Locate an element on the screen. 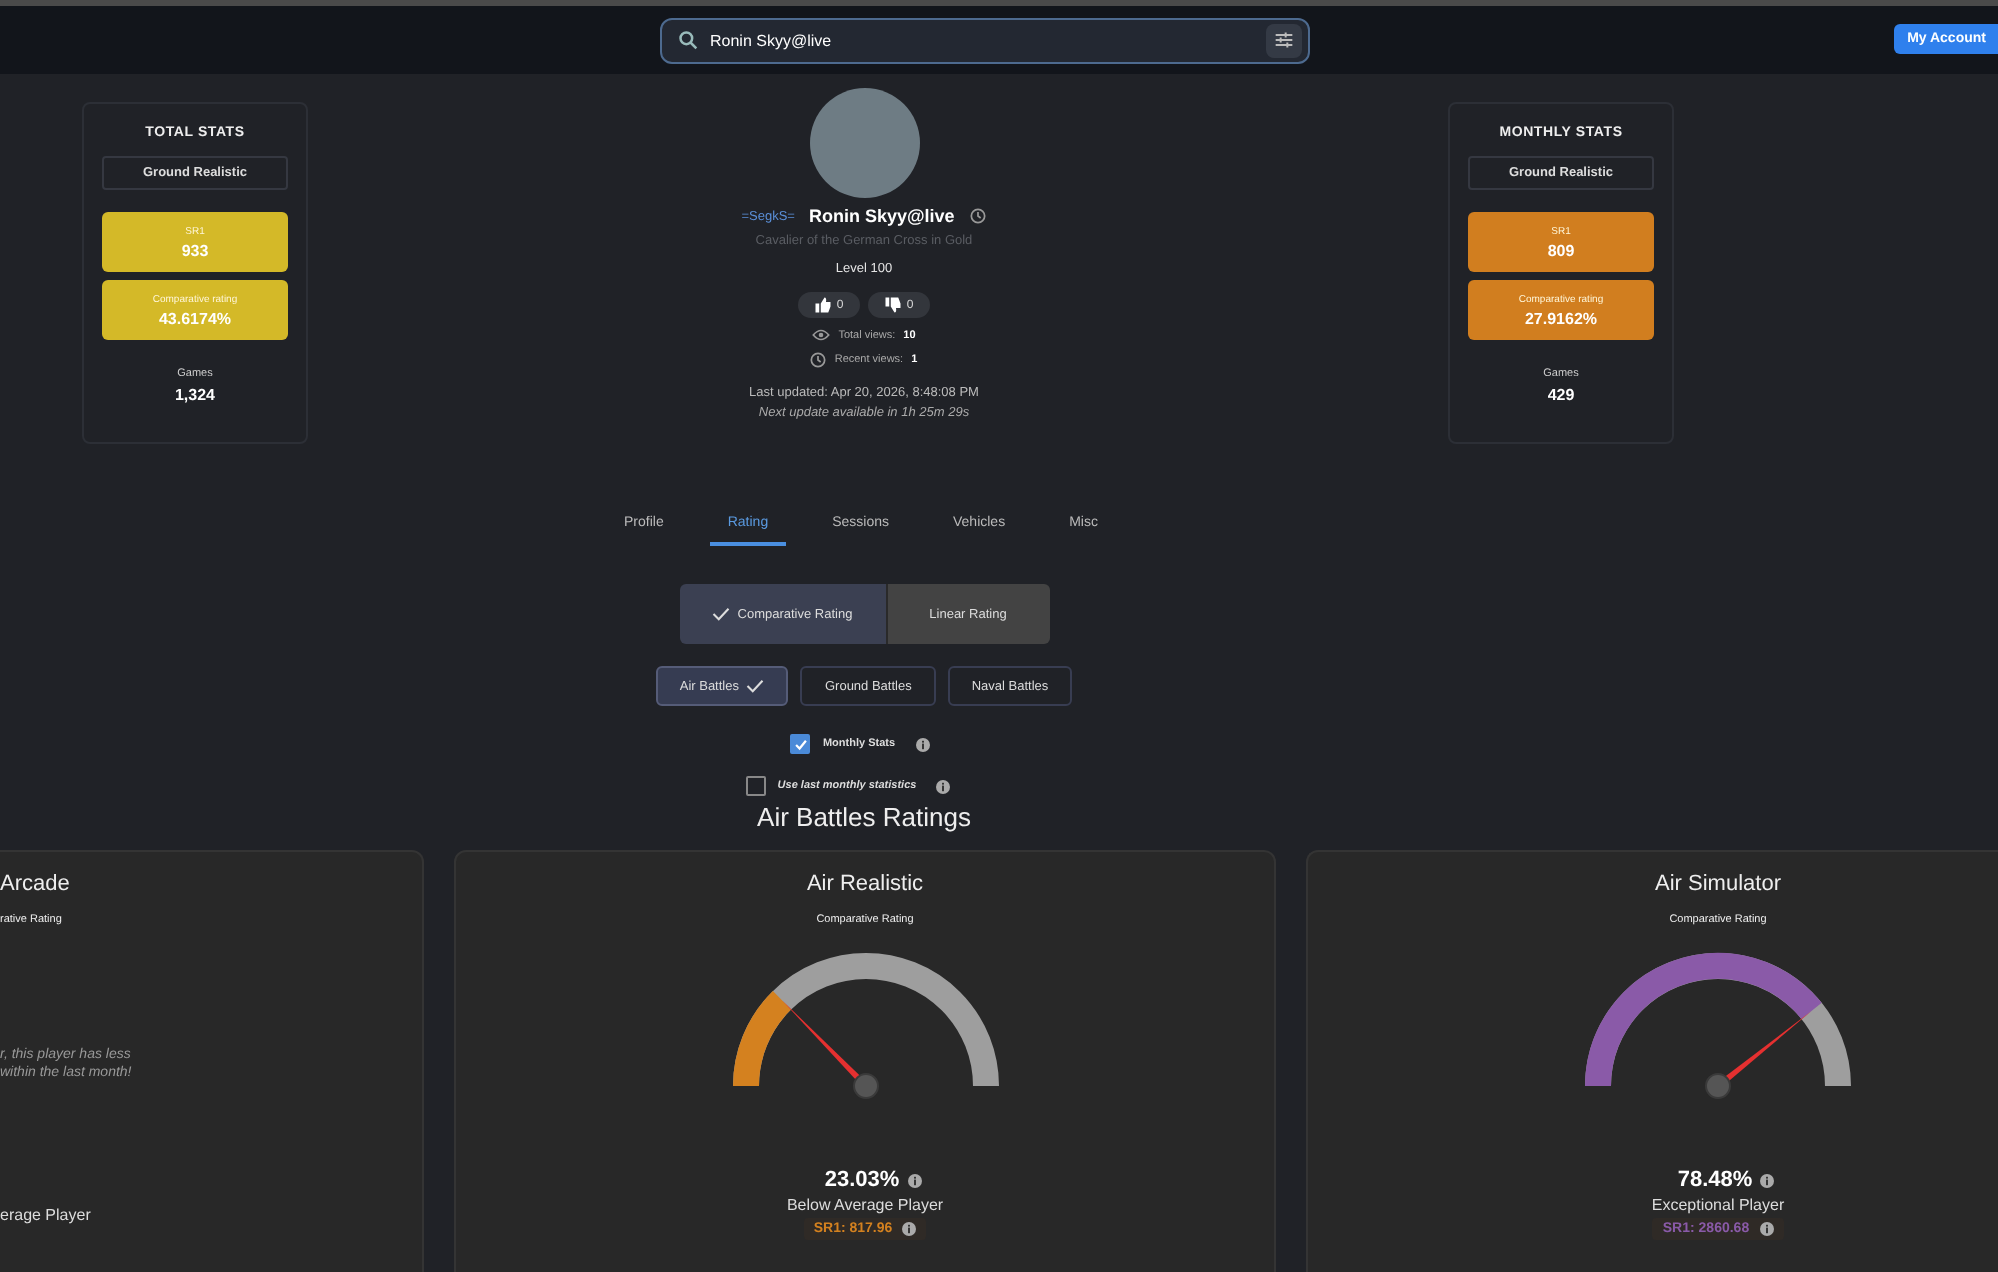 The height and width of the screenshot is (1272, 1998). card-title: Arcade is located at coordinates (35, 884).